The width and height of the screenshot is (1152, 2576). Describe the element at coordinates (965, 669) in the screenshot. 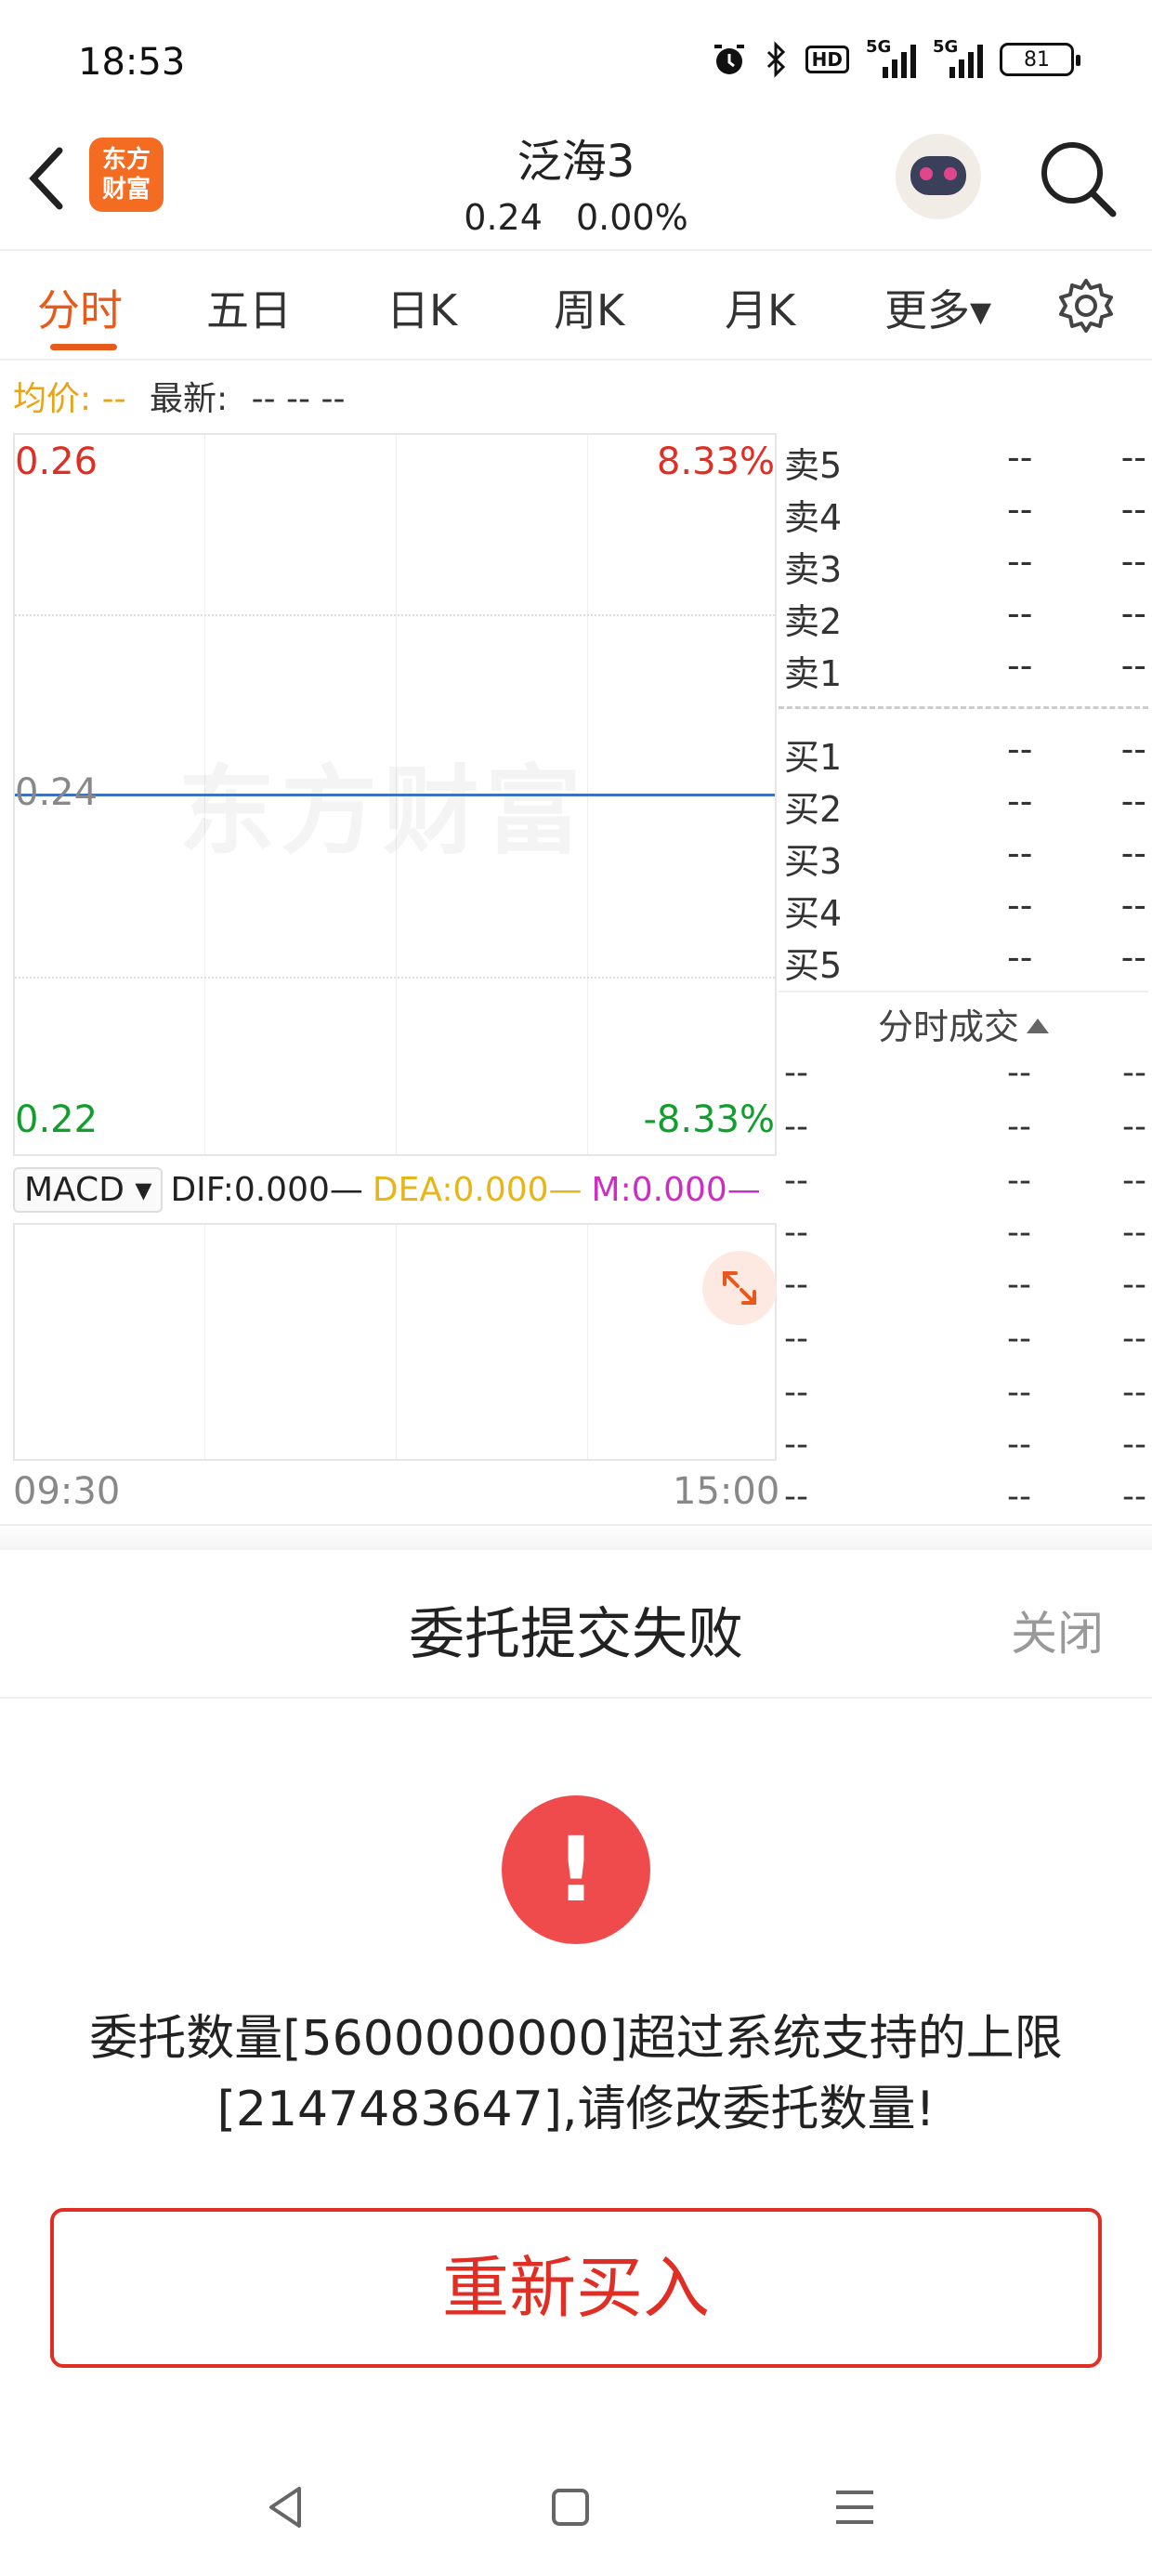

I see `ask-row: 卖1 -- --` at that location.